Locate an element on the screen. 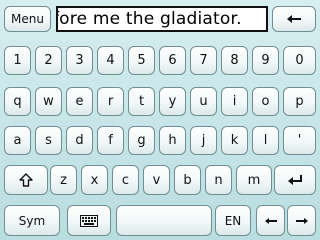 This screenshot has height=240, width=320. keyboard-icon is located at coordinates (89, 220).